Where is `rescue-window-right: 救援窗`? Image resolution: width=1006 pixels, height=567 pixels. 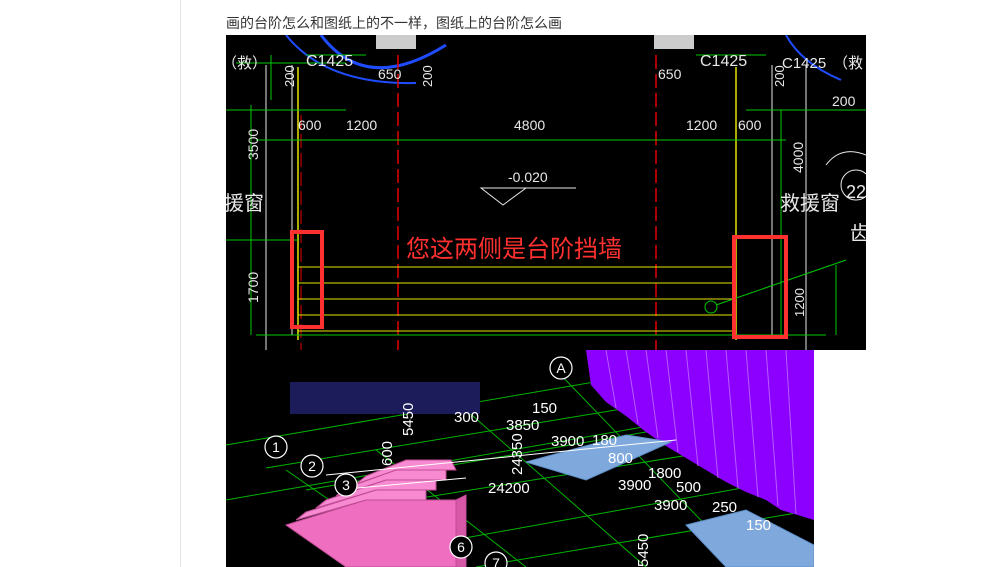
rescue-window-right: 救援窗 is located at coordinates (810, 203).